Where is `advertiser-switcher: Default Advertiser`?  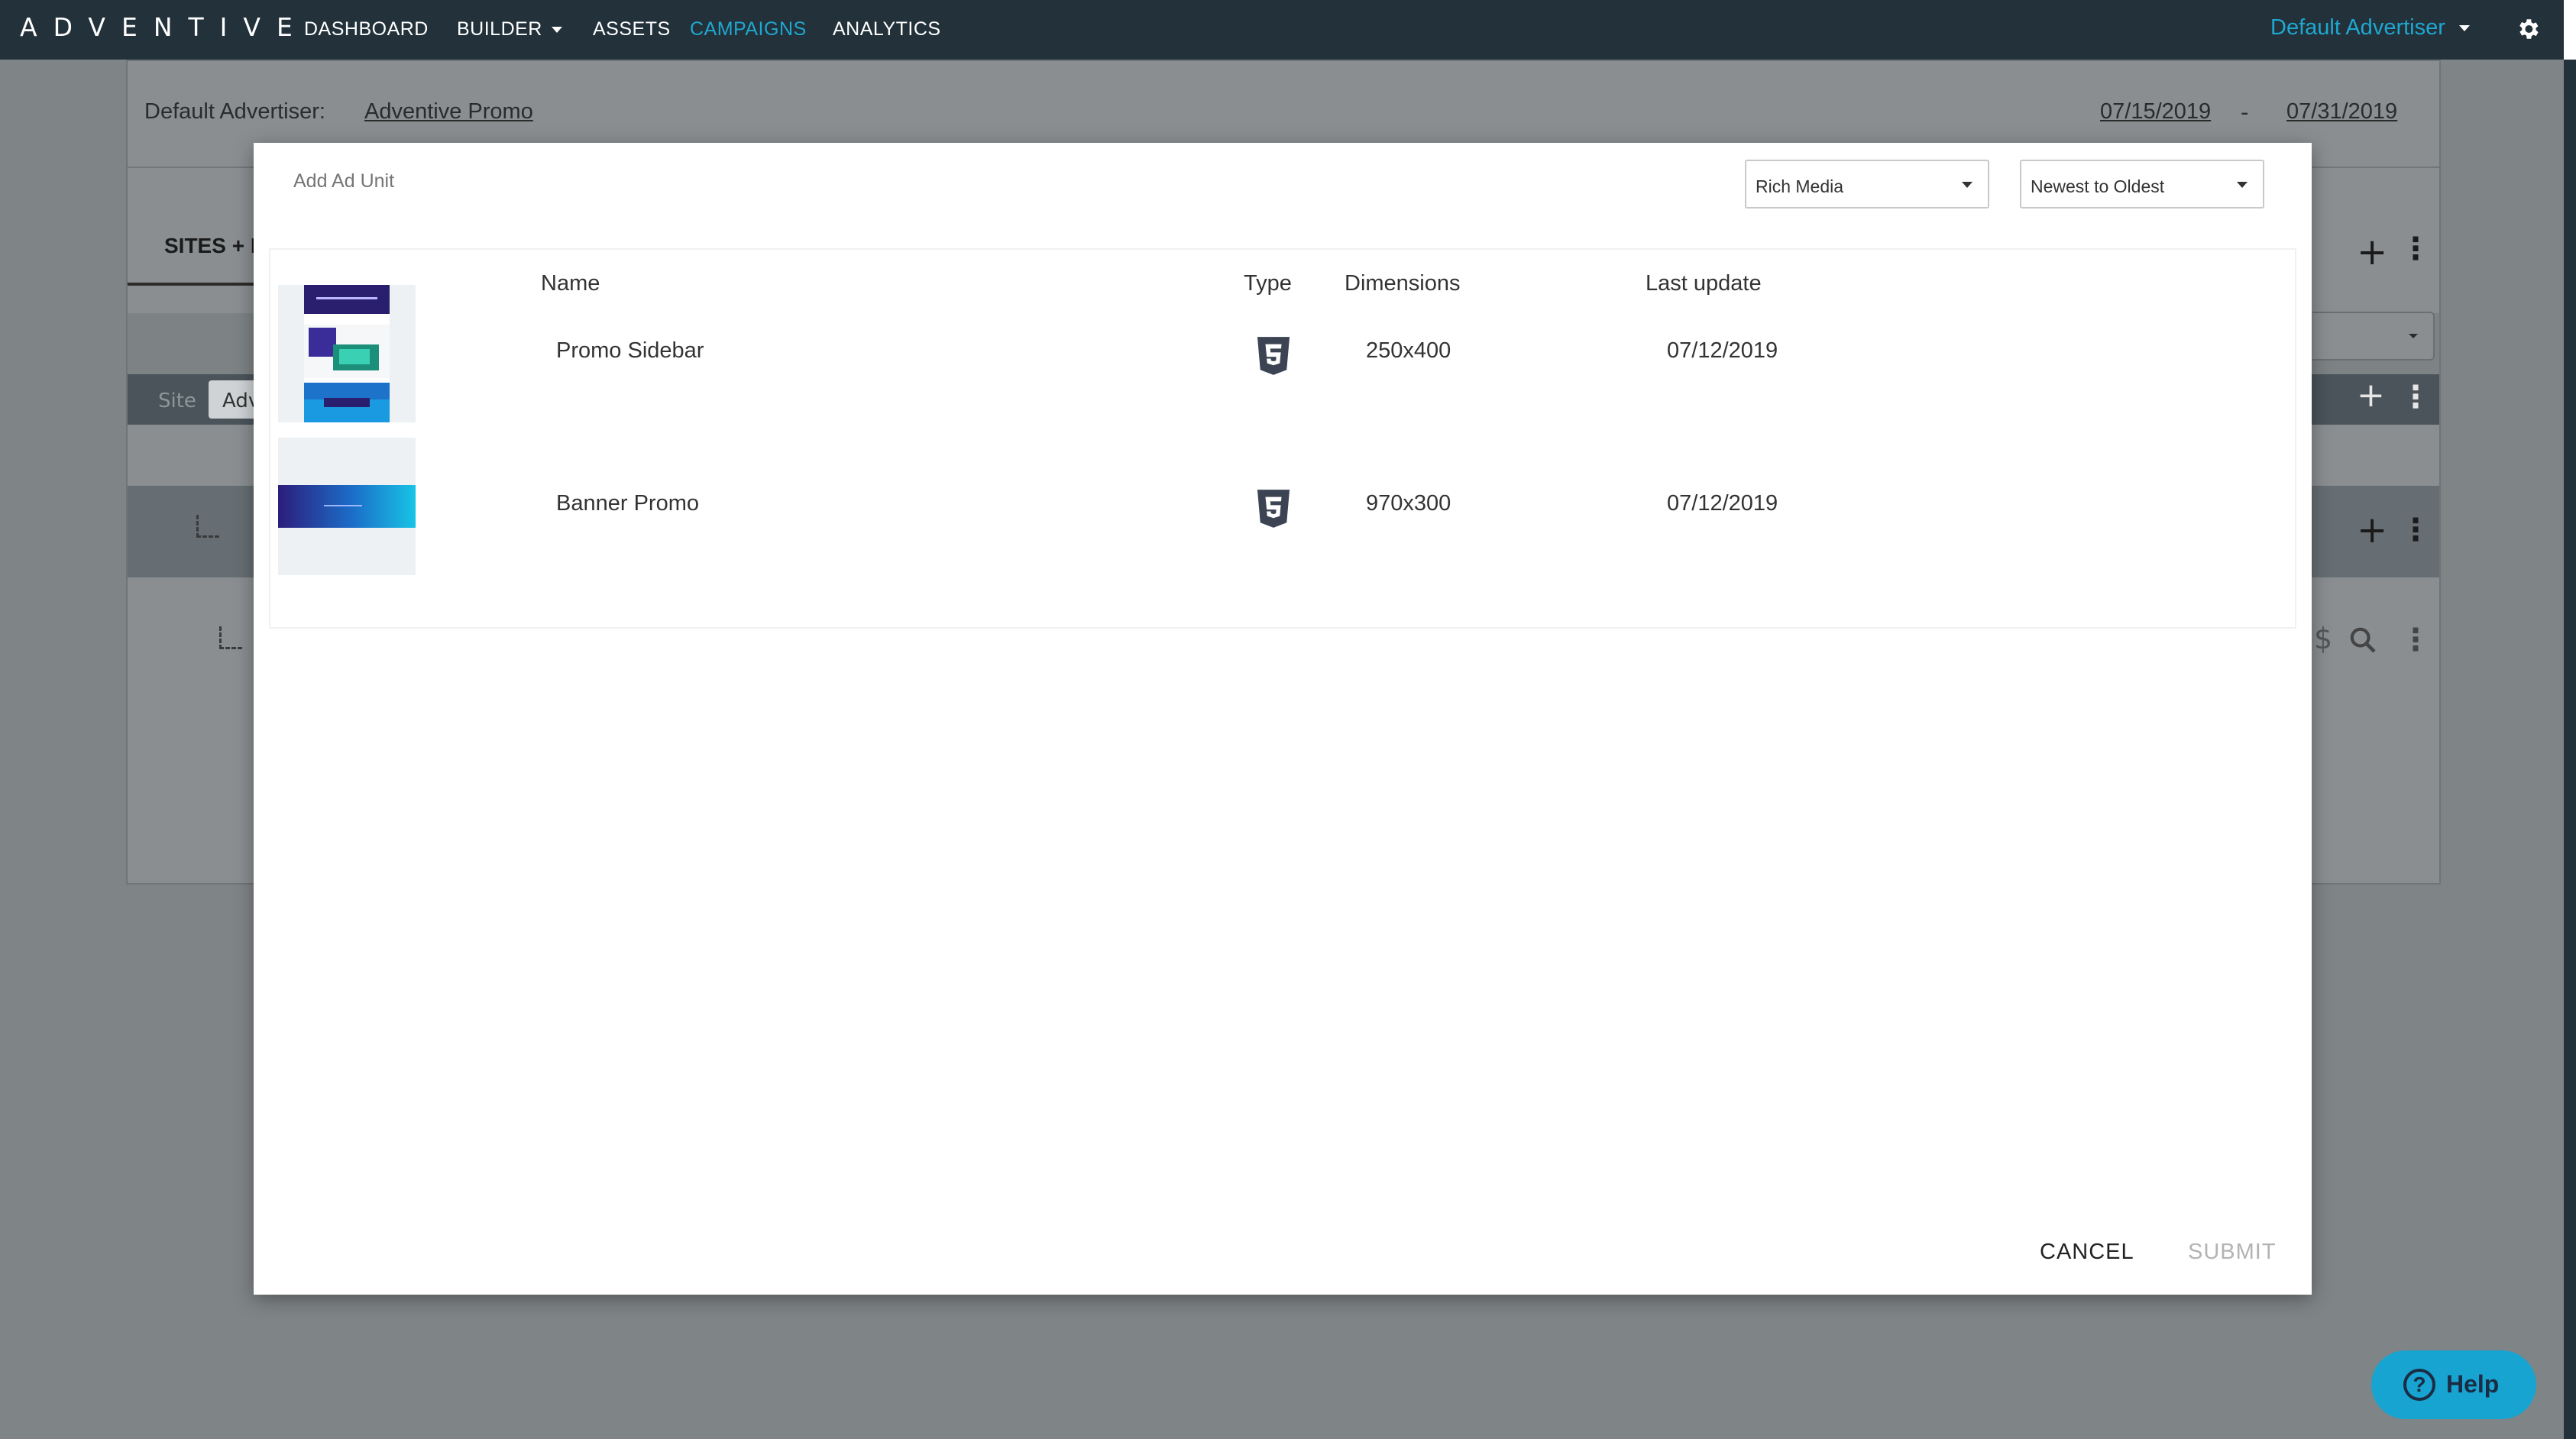
advertiser-switcher: Default Advertiser is located at coordinates (2370, 27).